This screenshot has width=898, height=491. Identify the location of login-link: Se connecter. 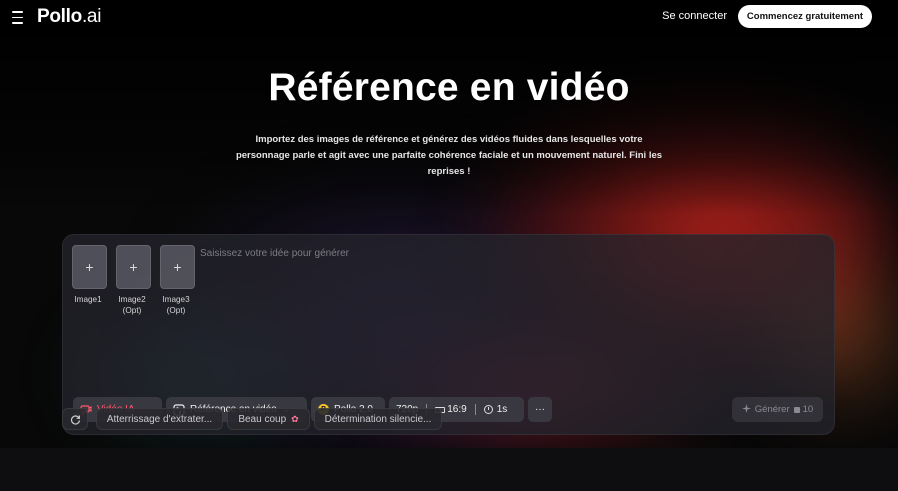
(694, 16).